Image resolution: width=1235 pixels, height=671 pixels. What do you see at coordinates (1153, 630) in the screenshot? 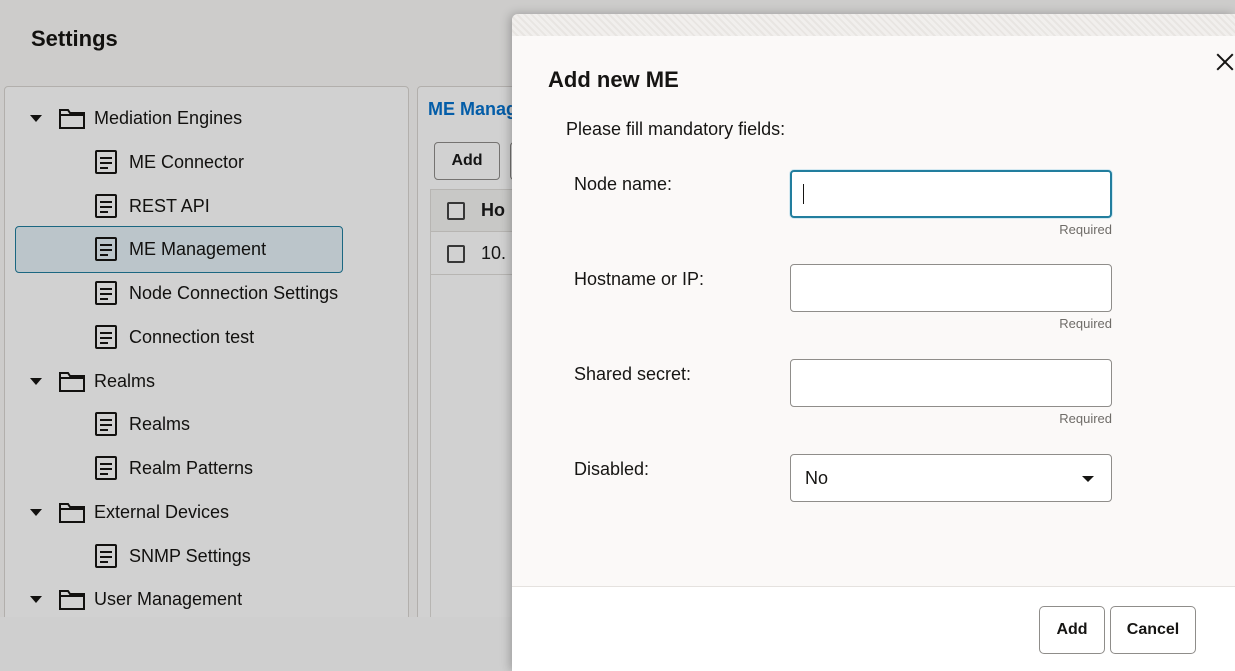
I see `dialog-cancel-button: Cancel` at bounding box center [1153, 630].